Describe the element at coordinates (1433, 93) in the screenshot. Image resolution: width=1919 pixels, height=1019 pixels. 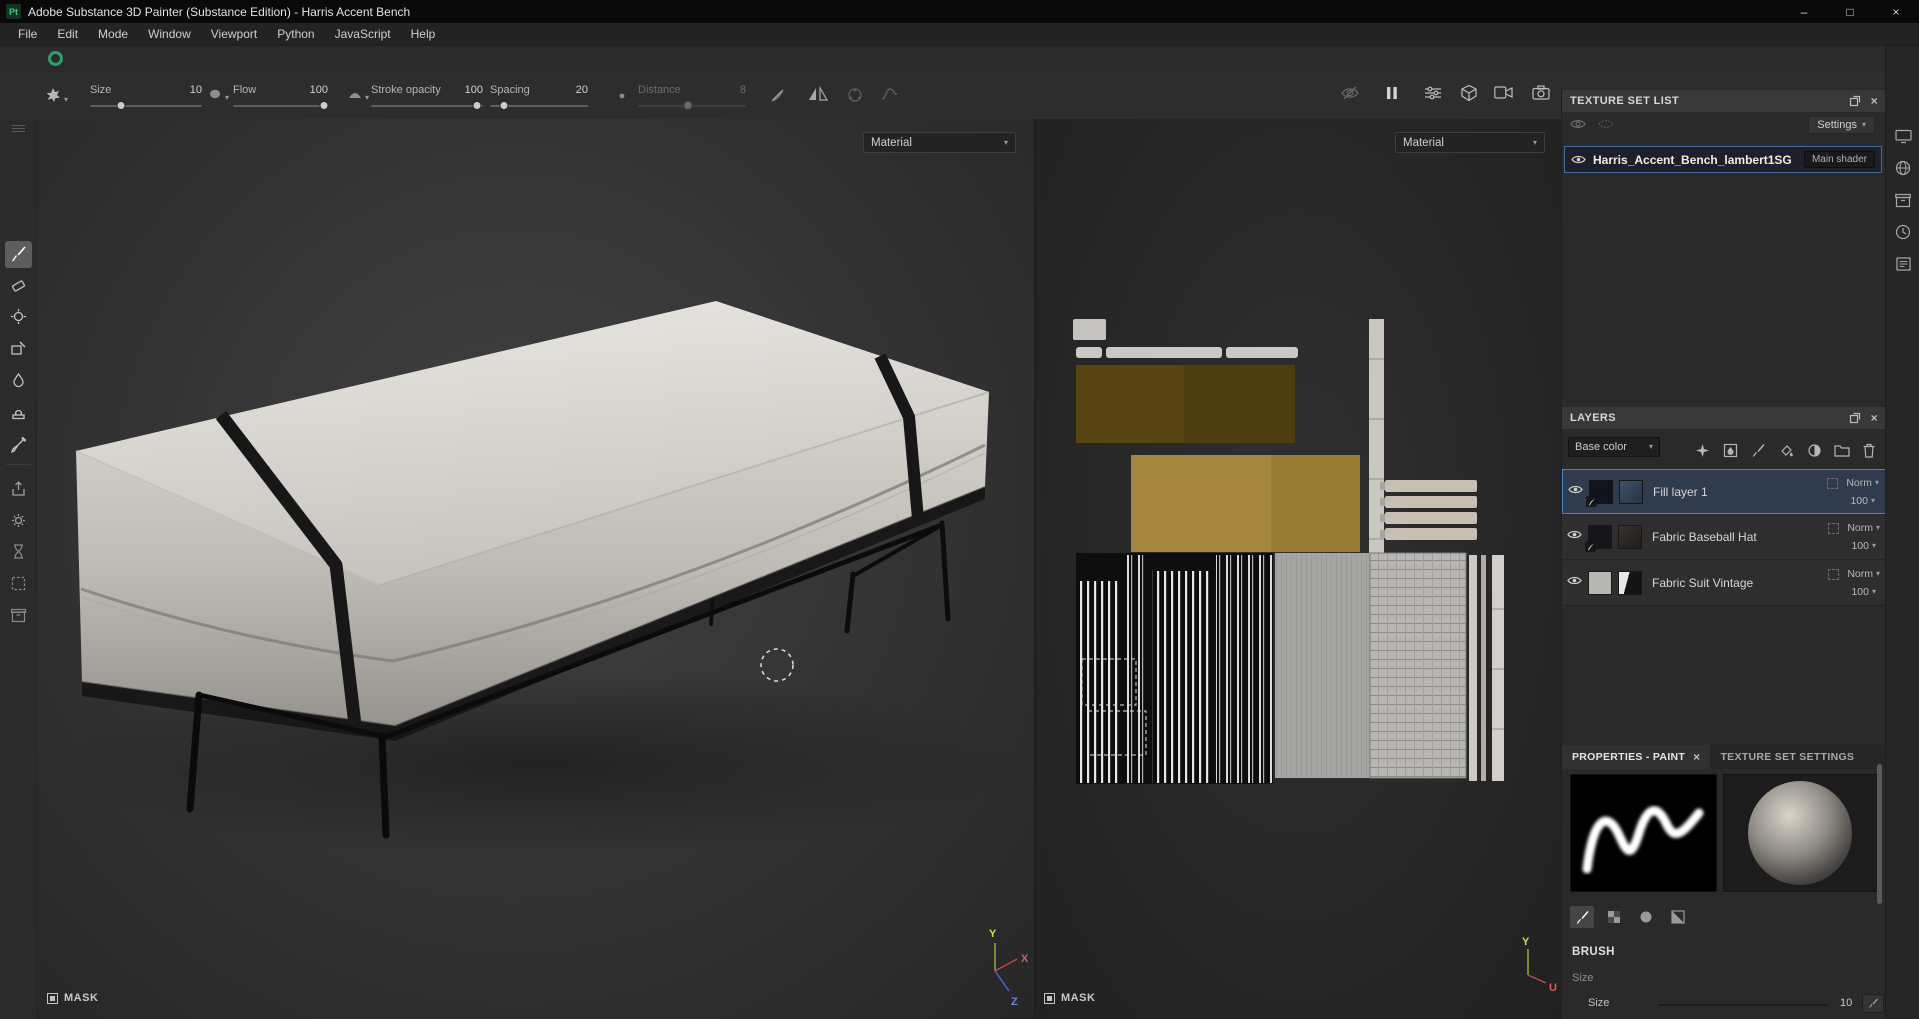
I see `display-settings-icon` at that location.